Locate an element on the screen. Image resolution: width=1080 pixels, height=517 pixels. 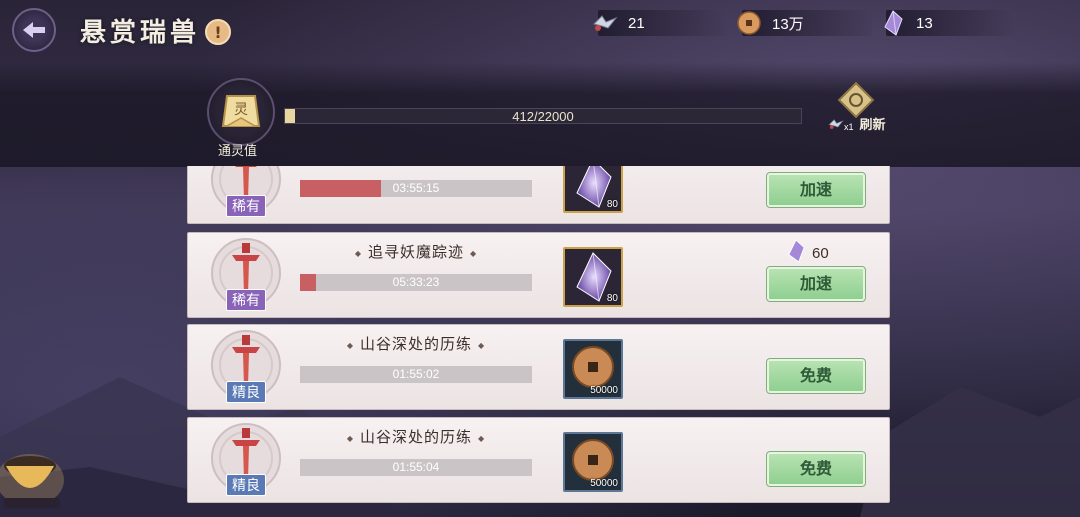
info-button: ! is located at coordinates (218, 32).